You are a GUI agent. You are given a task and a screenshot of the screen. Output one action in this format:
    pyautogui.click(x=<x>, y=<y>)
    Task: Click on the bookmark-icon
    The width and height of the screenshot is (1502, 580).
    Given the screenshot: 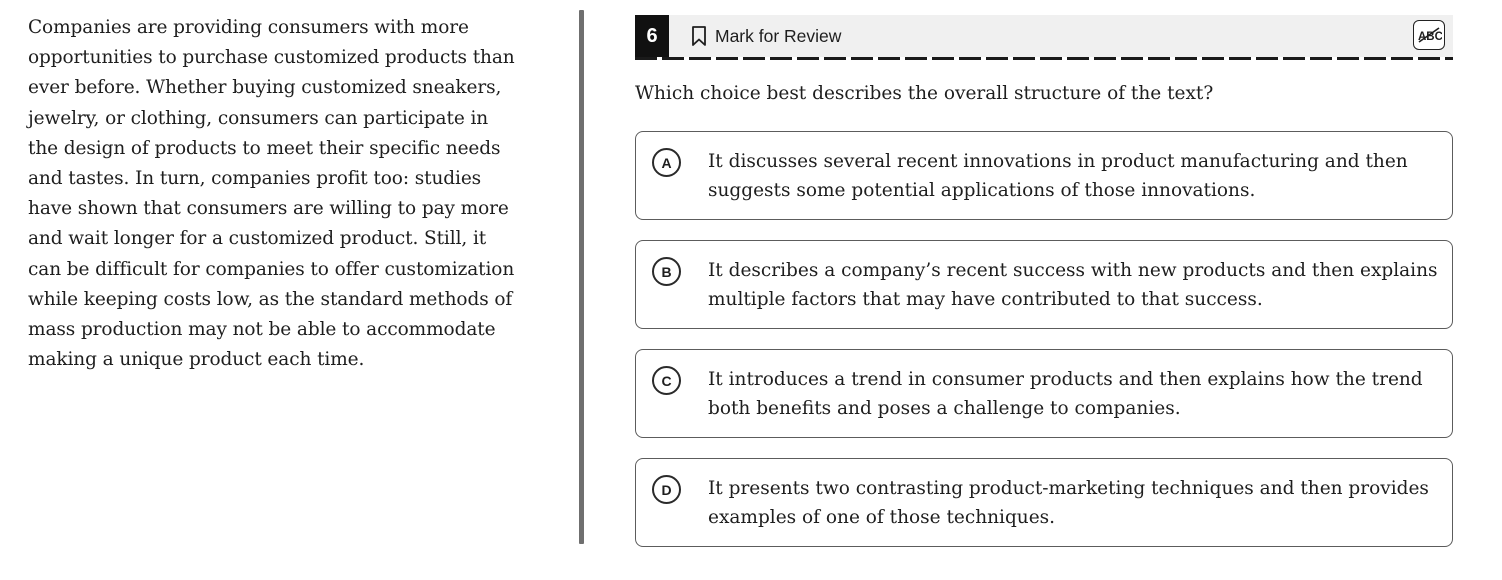 What is the action you would take?
    pyautogui.click(x=699, y=36)
    